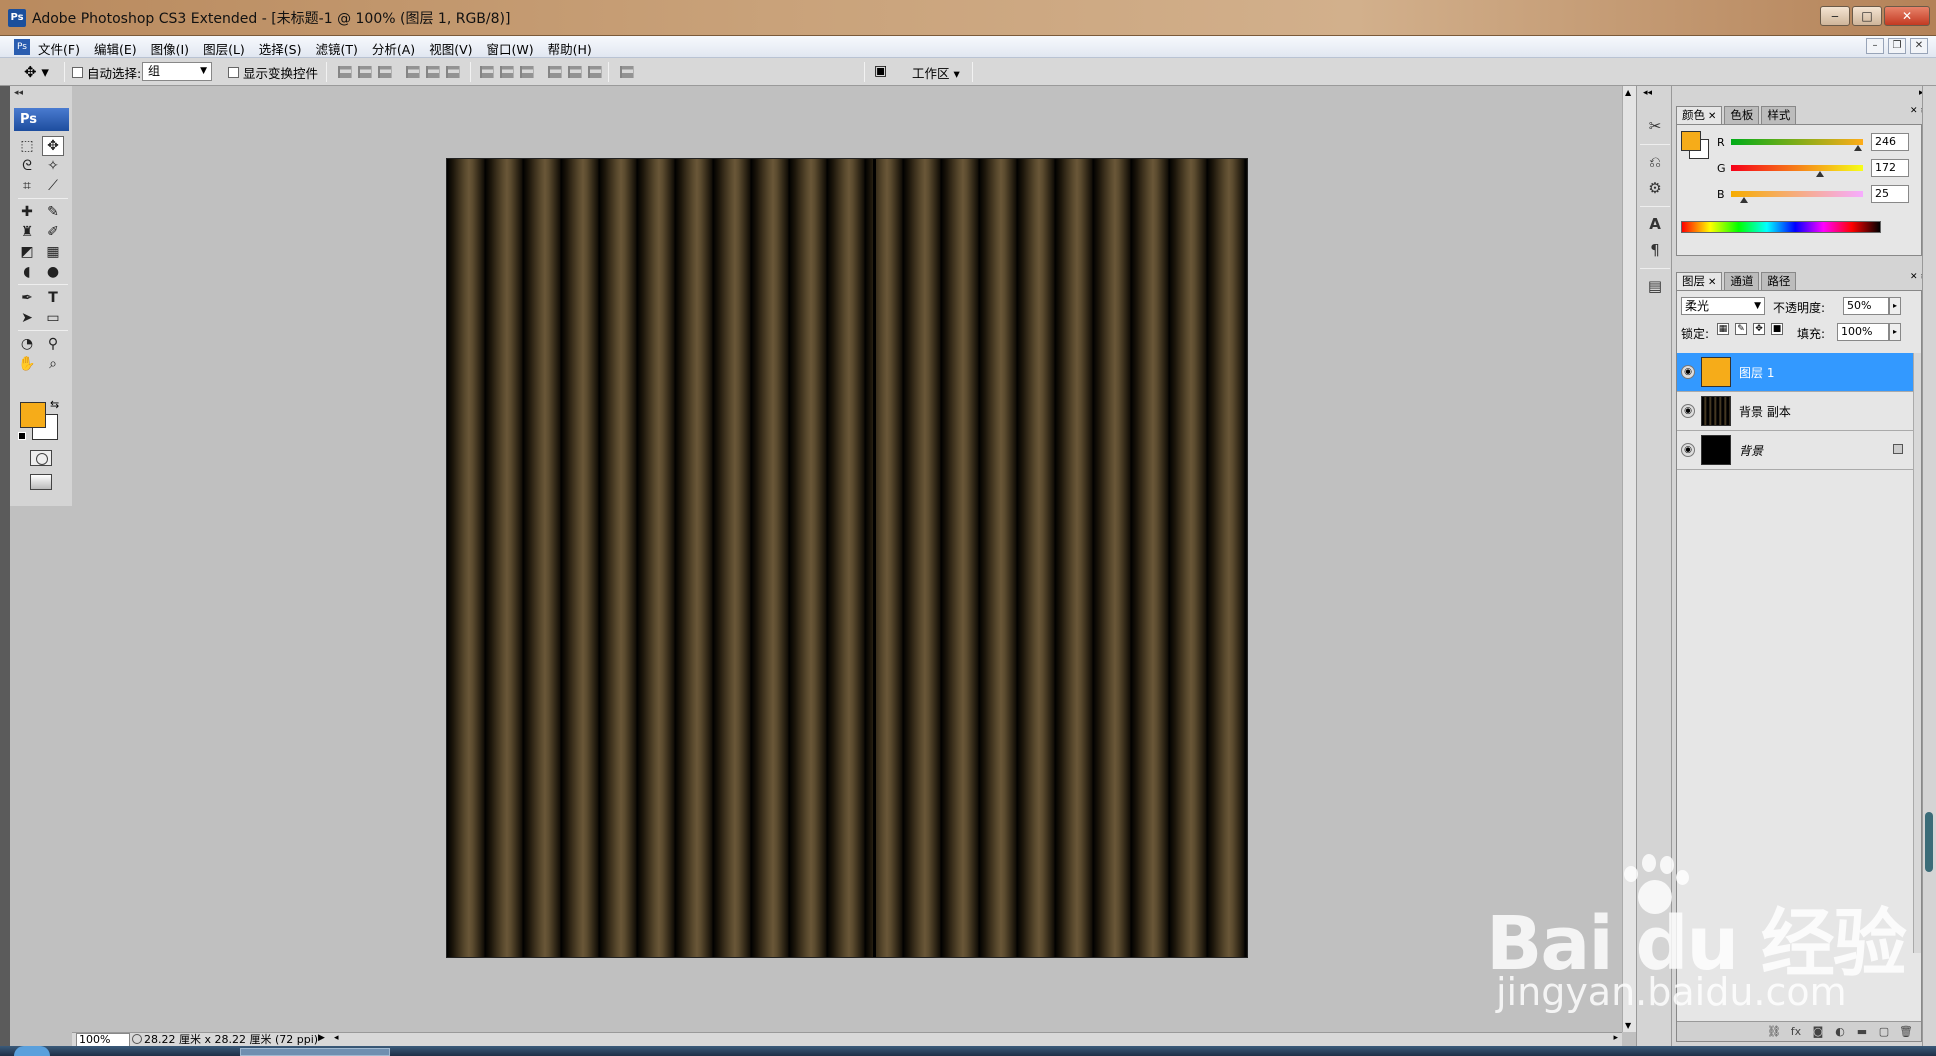 Image resolution: width=1936 pixels, height=1056 pixels. What do you see at coordinates (1835, 16) in the screenshot?
I see `minimize-button: ‒` at bounding box center [1835, 16].